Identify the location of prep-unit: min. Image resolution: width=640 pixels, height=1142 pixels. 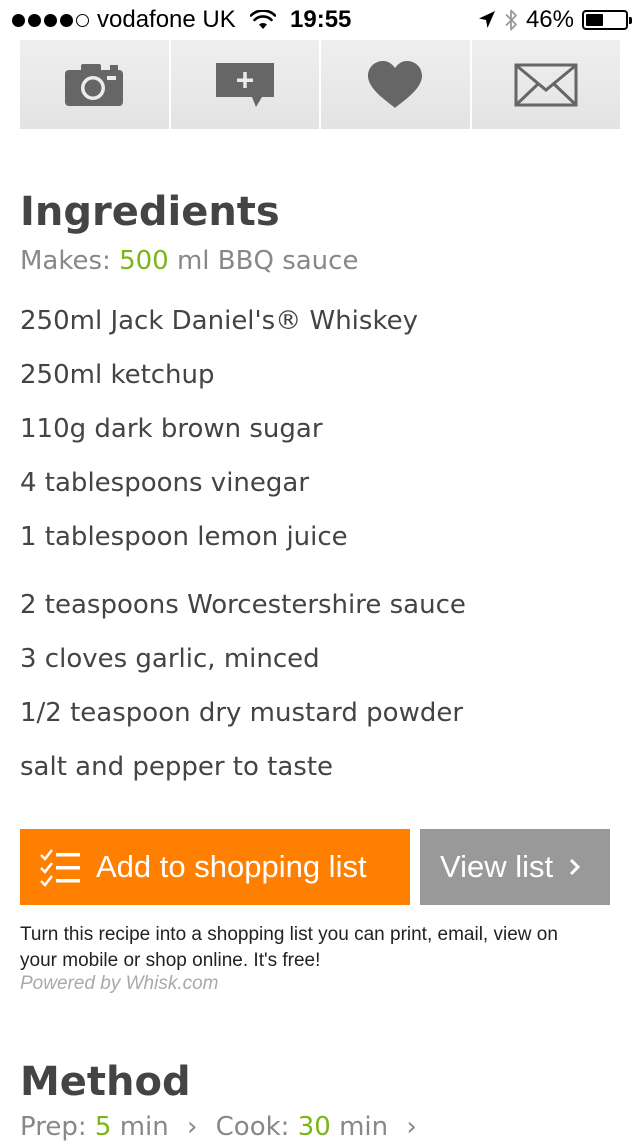
(144, 1127).